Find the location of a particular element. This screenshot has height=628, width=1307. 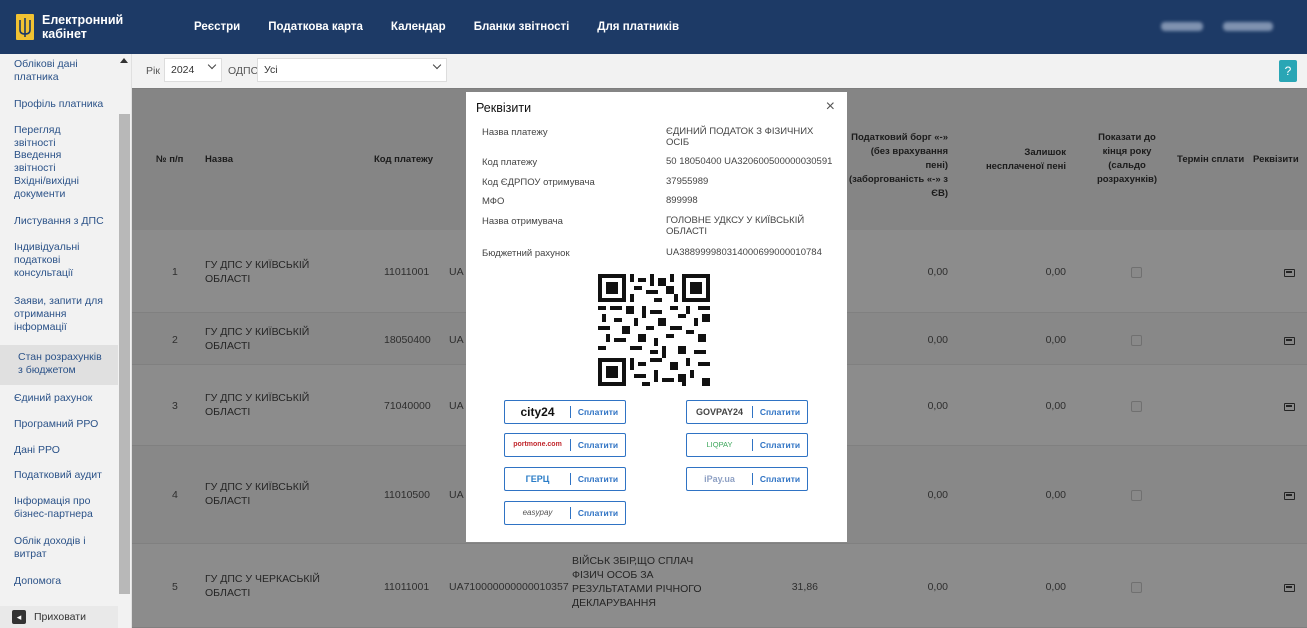

pay-portmone-button: portmone.com Сплатити is located at coordinates (565, 445).